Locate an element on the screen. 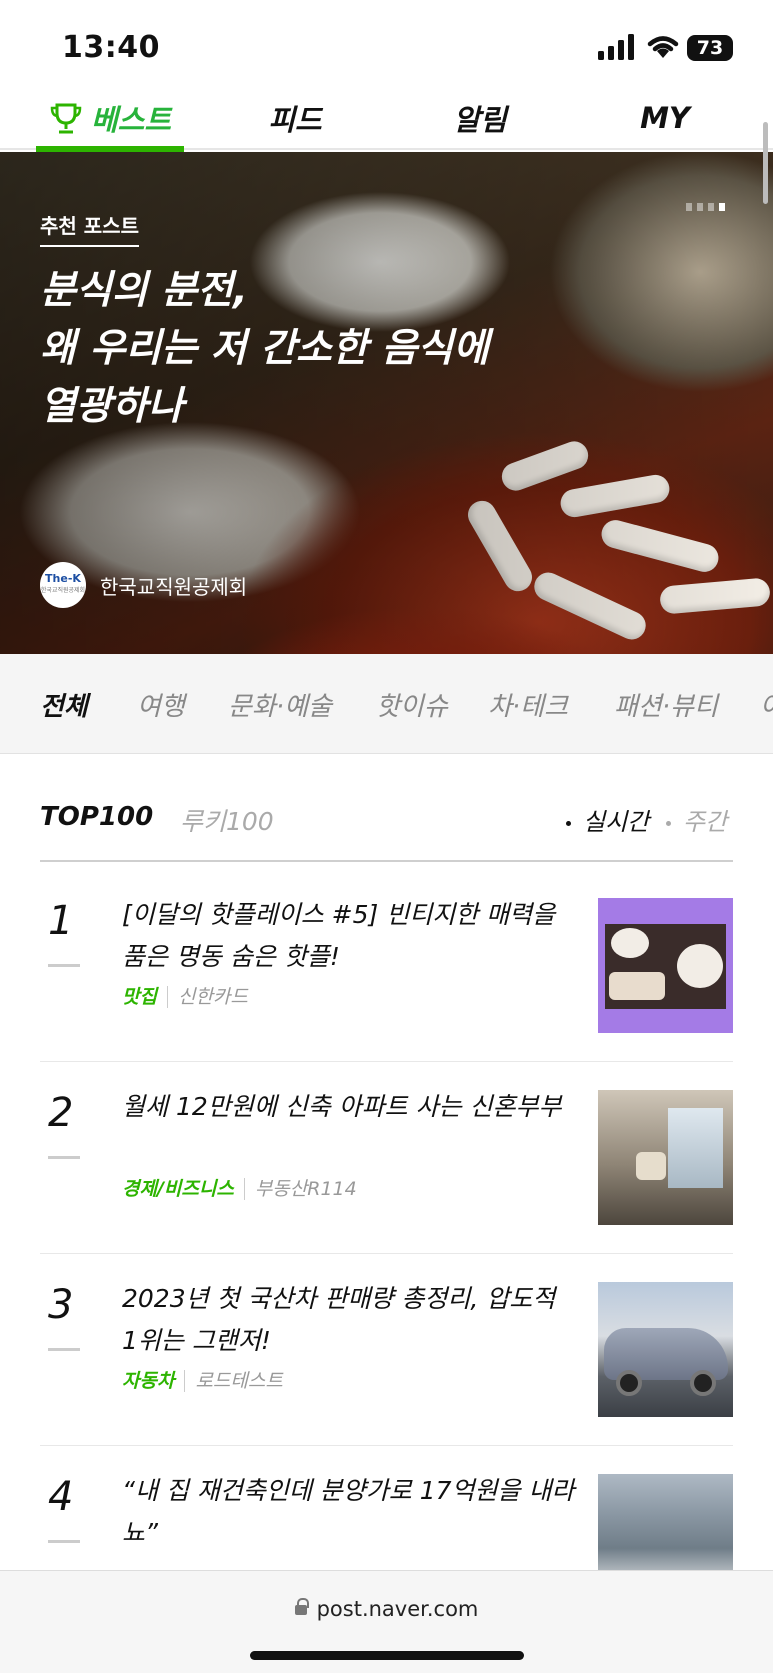 The image size is (773, 1673). status-bar: 13:40 73 is located at coordinates (386, 43).